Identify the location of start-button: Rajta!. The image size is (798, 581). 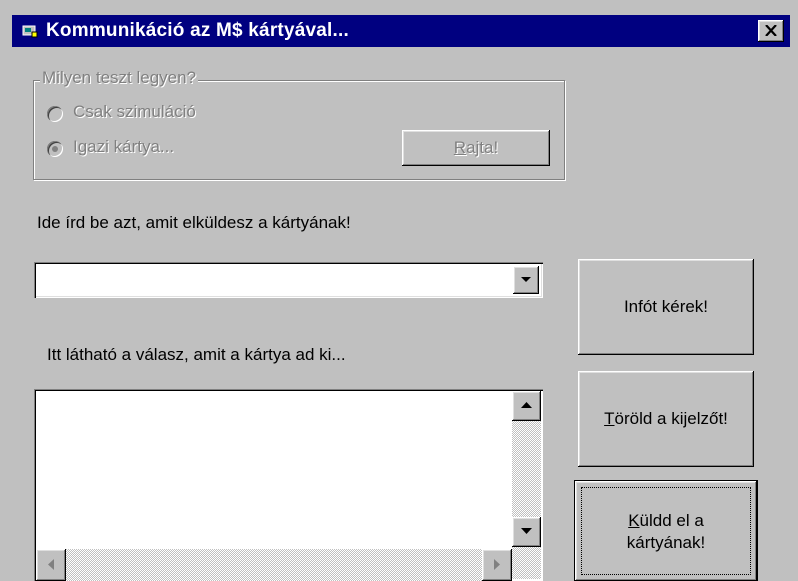
(476, 148).